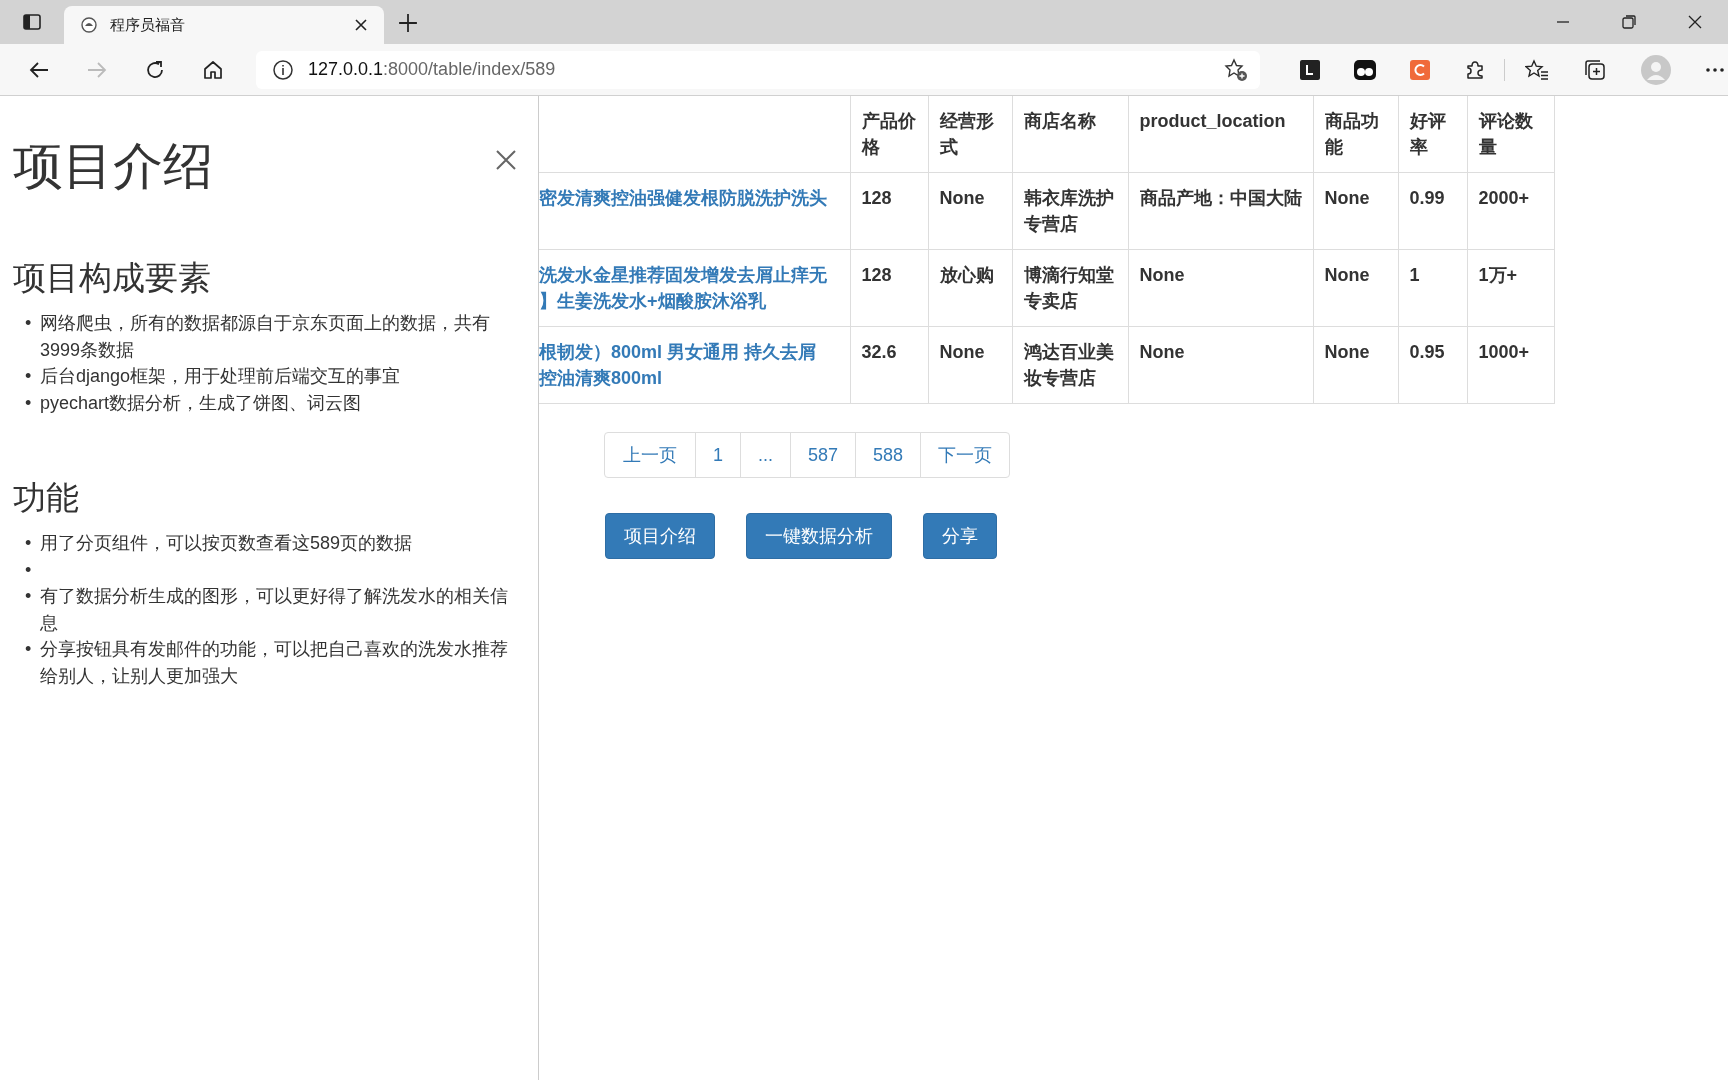 This screenshot has height=1080, width=1728. Describe the element at coordinates (1715, 69) in the screenshot. I see `more-icon` at that location.